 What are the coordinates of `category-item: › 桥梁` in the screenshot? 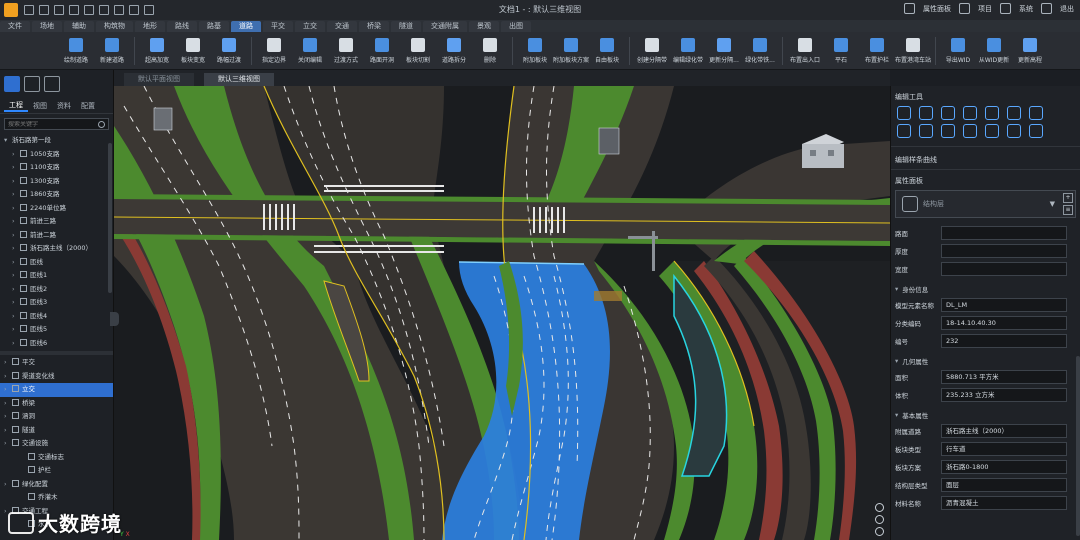 It's located at (56, 404).